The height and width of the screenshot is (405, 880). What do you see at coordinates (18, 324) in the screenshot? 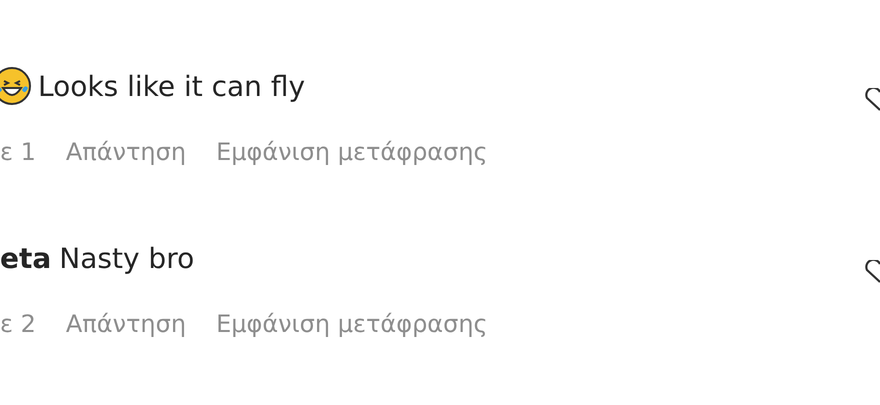
I see `like-count: ε 2` at bounding box center [18, 324].